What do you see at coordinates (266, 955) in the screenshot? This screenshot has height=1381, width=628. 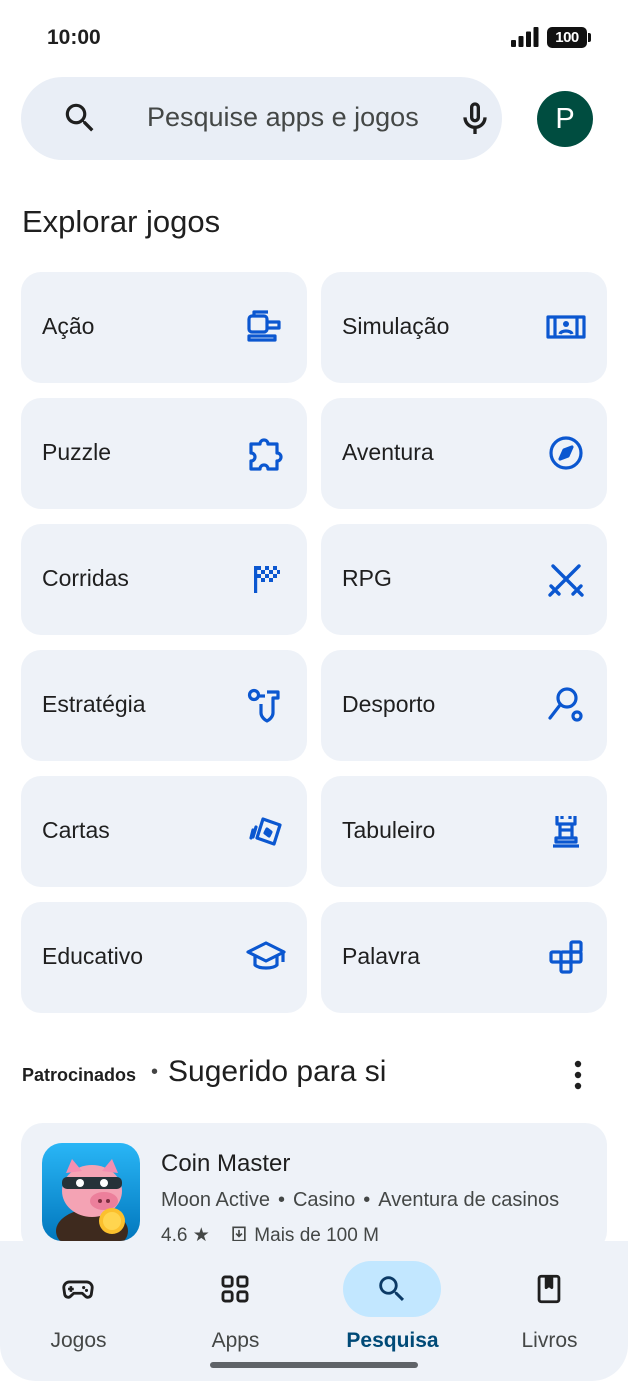 I see `graduation-cap-icon` at bounding box center [266, 955].